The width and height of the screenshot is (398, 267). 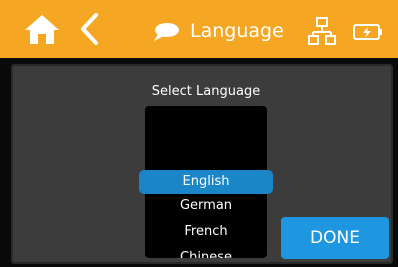 What do you see at coordinates (166, 32) in the screenshot?
I see `chat-icon` at bounding box center [166, 32].